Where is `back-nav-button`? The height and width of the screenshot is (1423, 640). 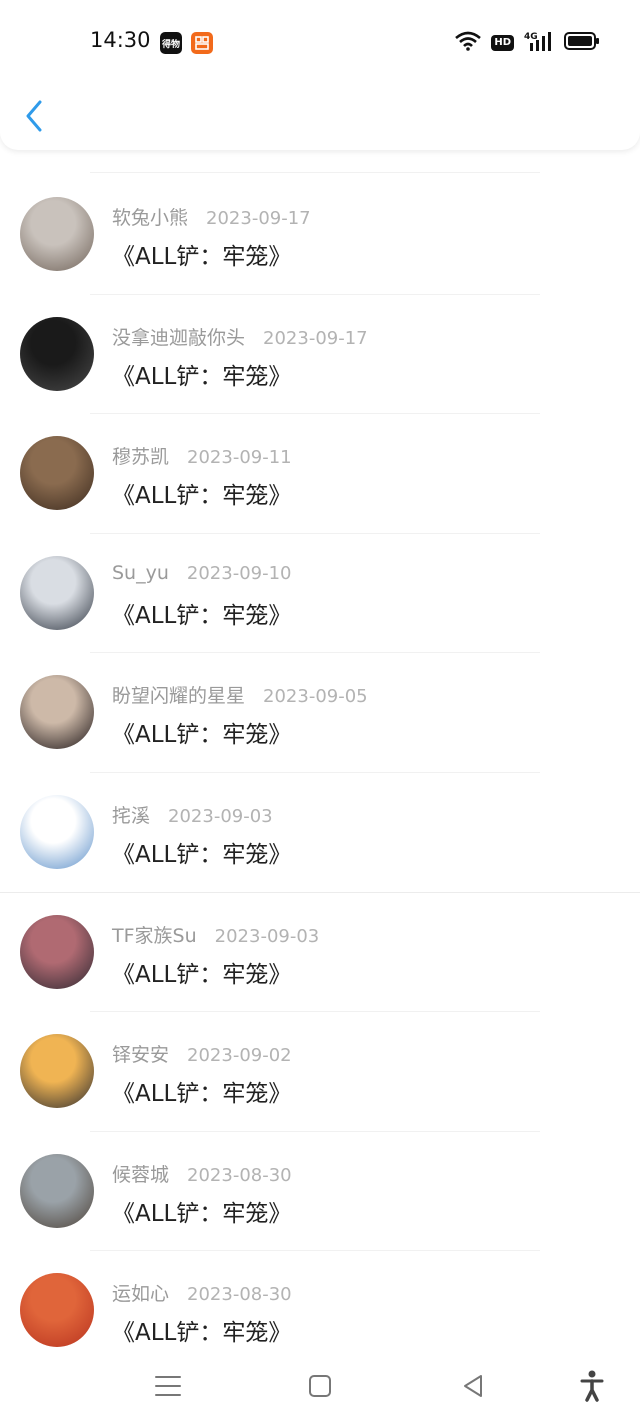 back-nav-button is located at coordinates (473, 1386).